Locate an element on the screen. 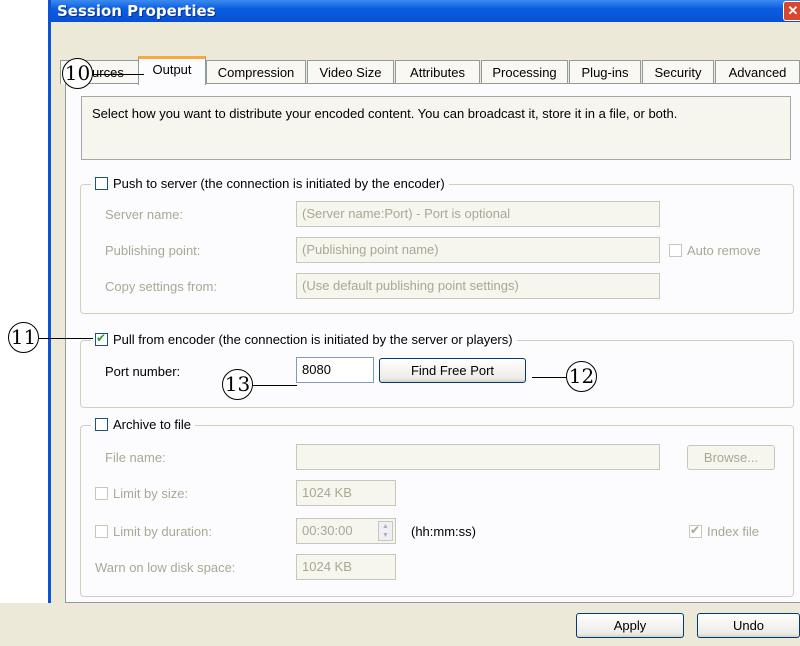 This screenshot has width=800, height=646. index-file-checkbox: Index file is located at coordinates (724, 531).